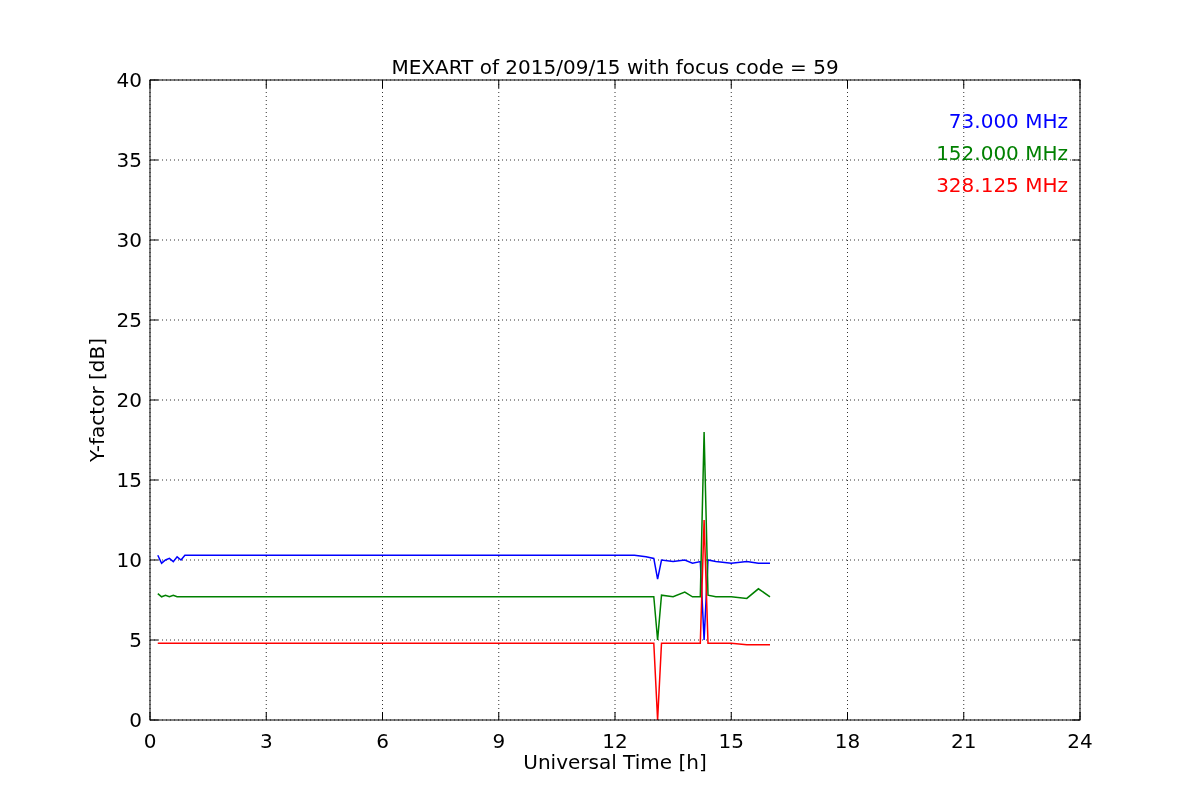 The width and height of the screenshot is (1200, 800). I want to click on legend-label: 152.000 MHz, so click(1002, 153).